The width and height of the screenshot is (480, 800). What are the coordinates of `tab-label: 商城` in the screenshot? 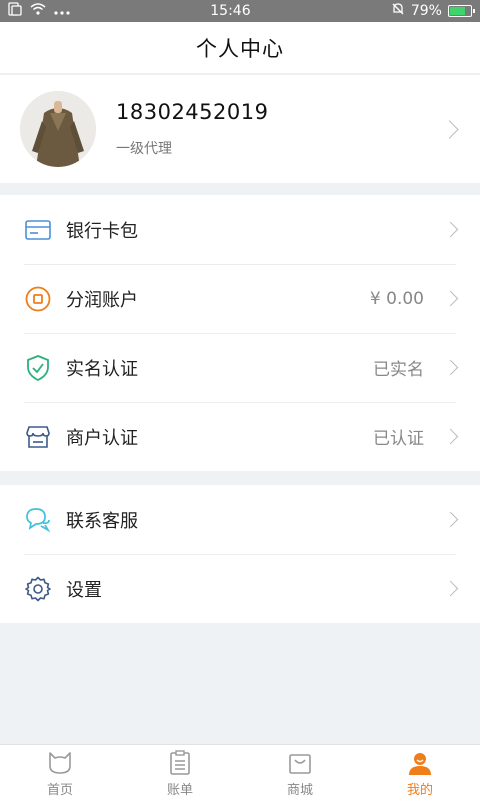 It's located at (299, 790).